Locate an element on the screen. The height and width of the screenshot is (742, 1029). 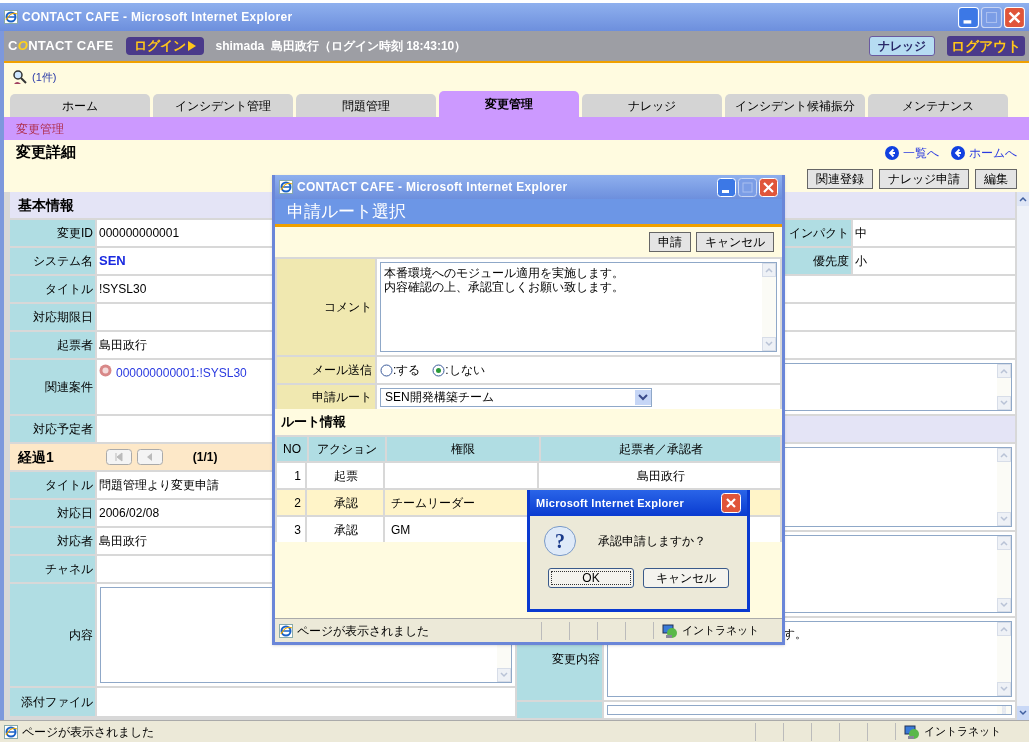
field-label: 対応期限日 is located at coordinates (63, 317).